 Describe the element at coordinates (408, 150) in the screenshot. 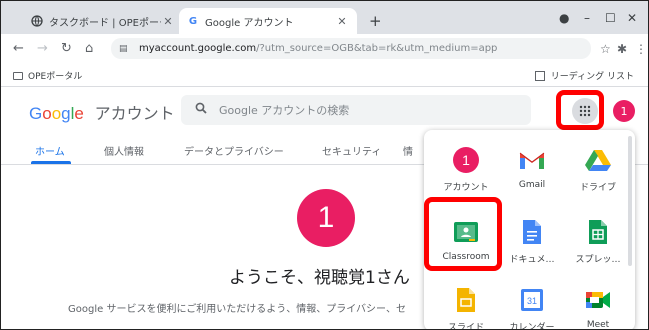

I see `tab-people-sharing: 情` at that location.